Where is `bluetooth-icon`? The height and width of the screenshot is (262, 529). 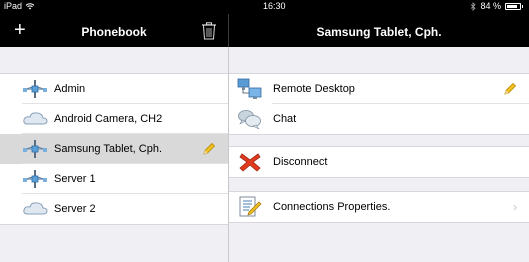 bluetooth-icon is located at coordinates (474, 6).